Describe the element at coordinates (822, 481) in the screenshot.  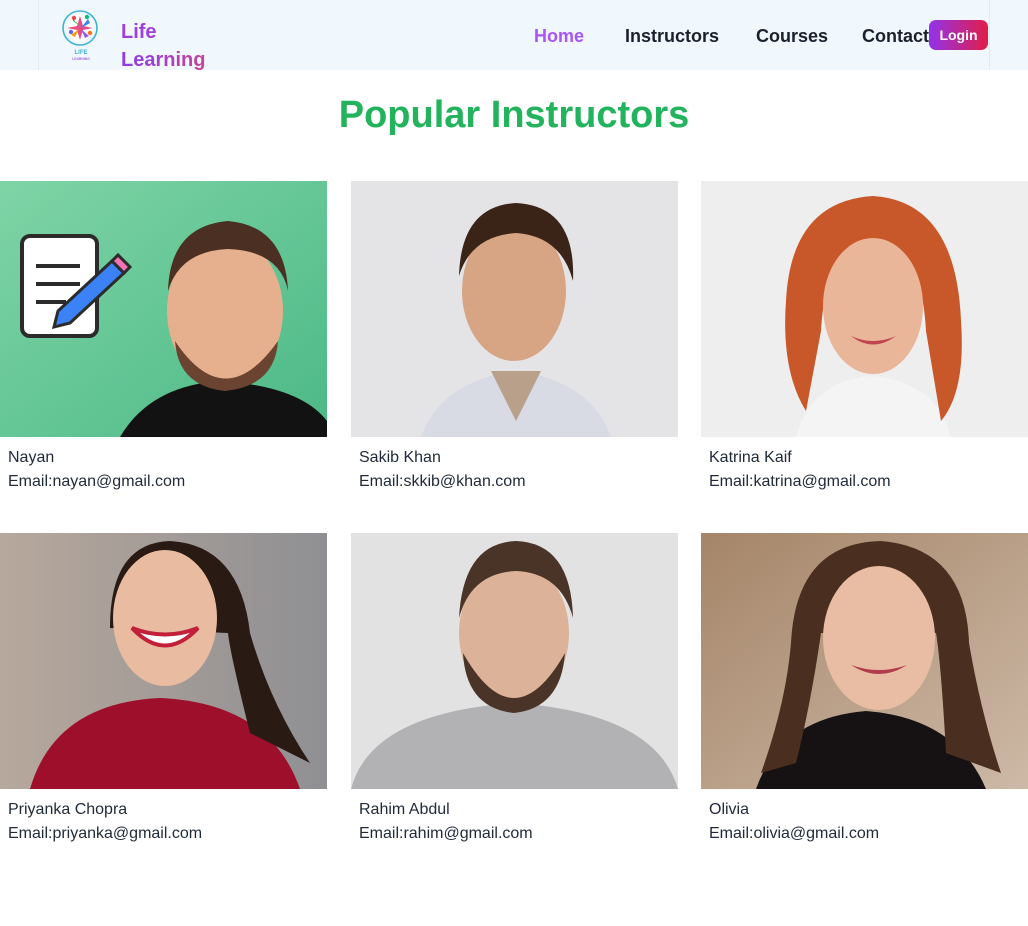
I see `email-address: katrina@gmail.com` at that location.